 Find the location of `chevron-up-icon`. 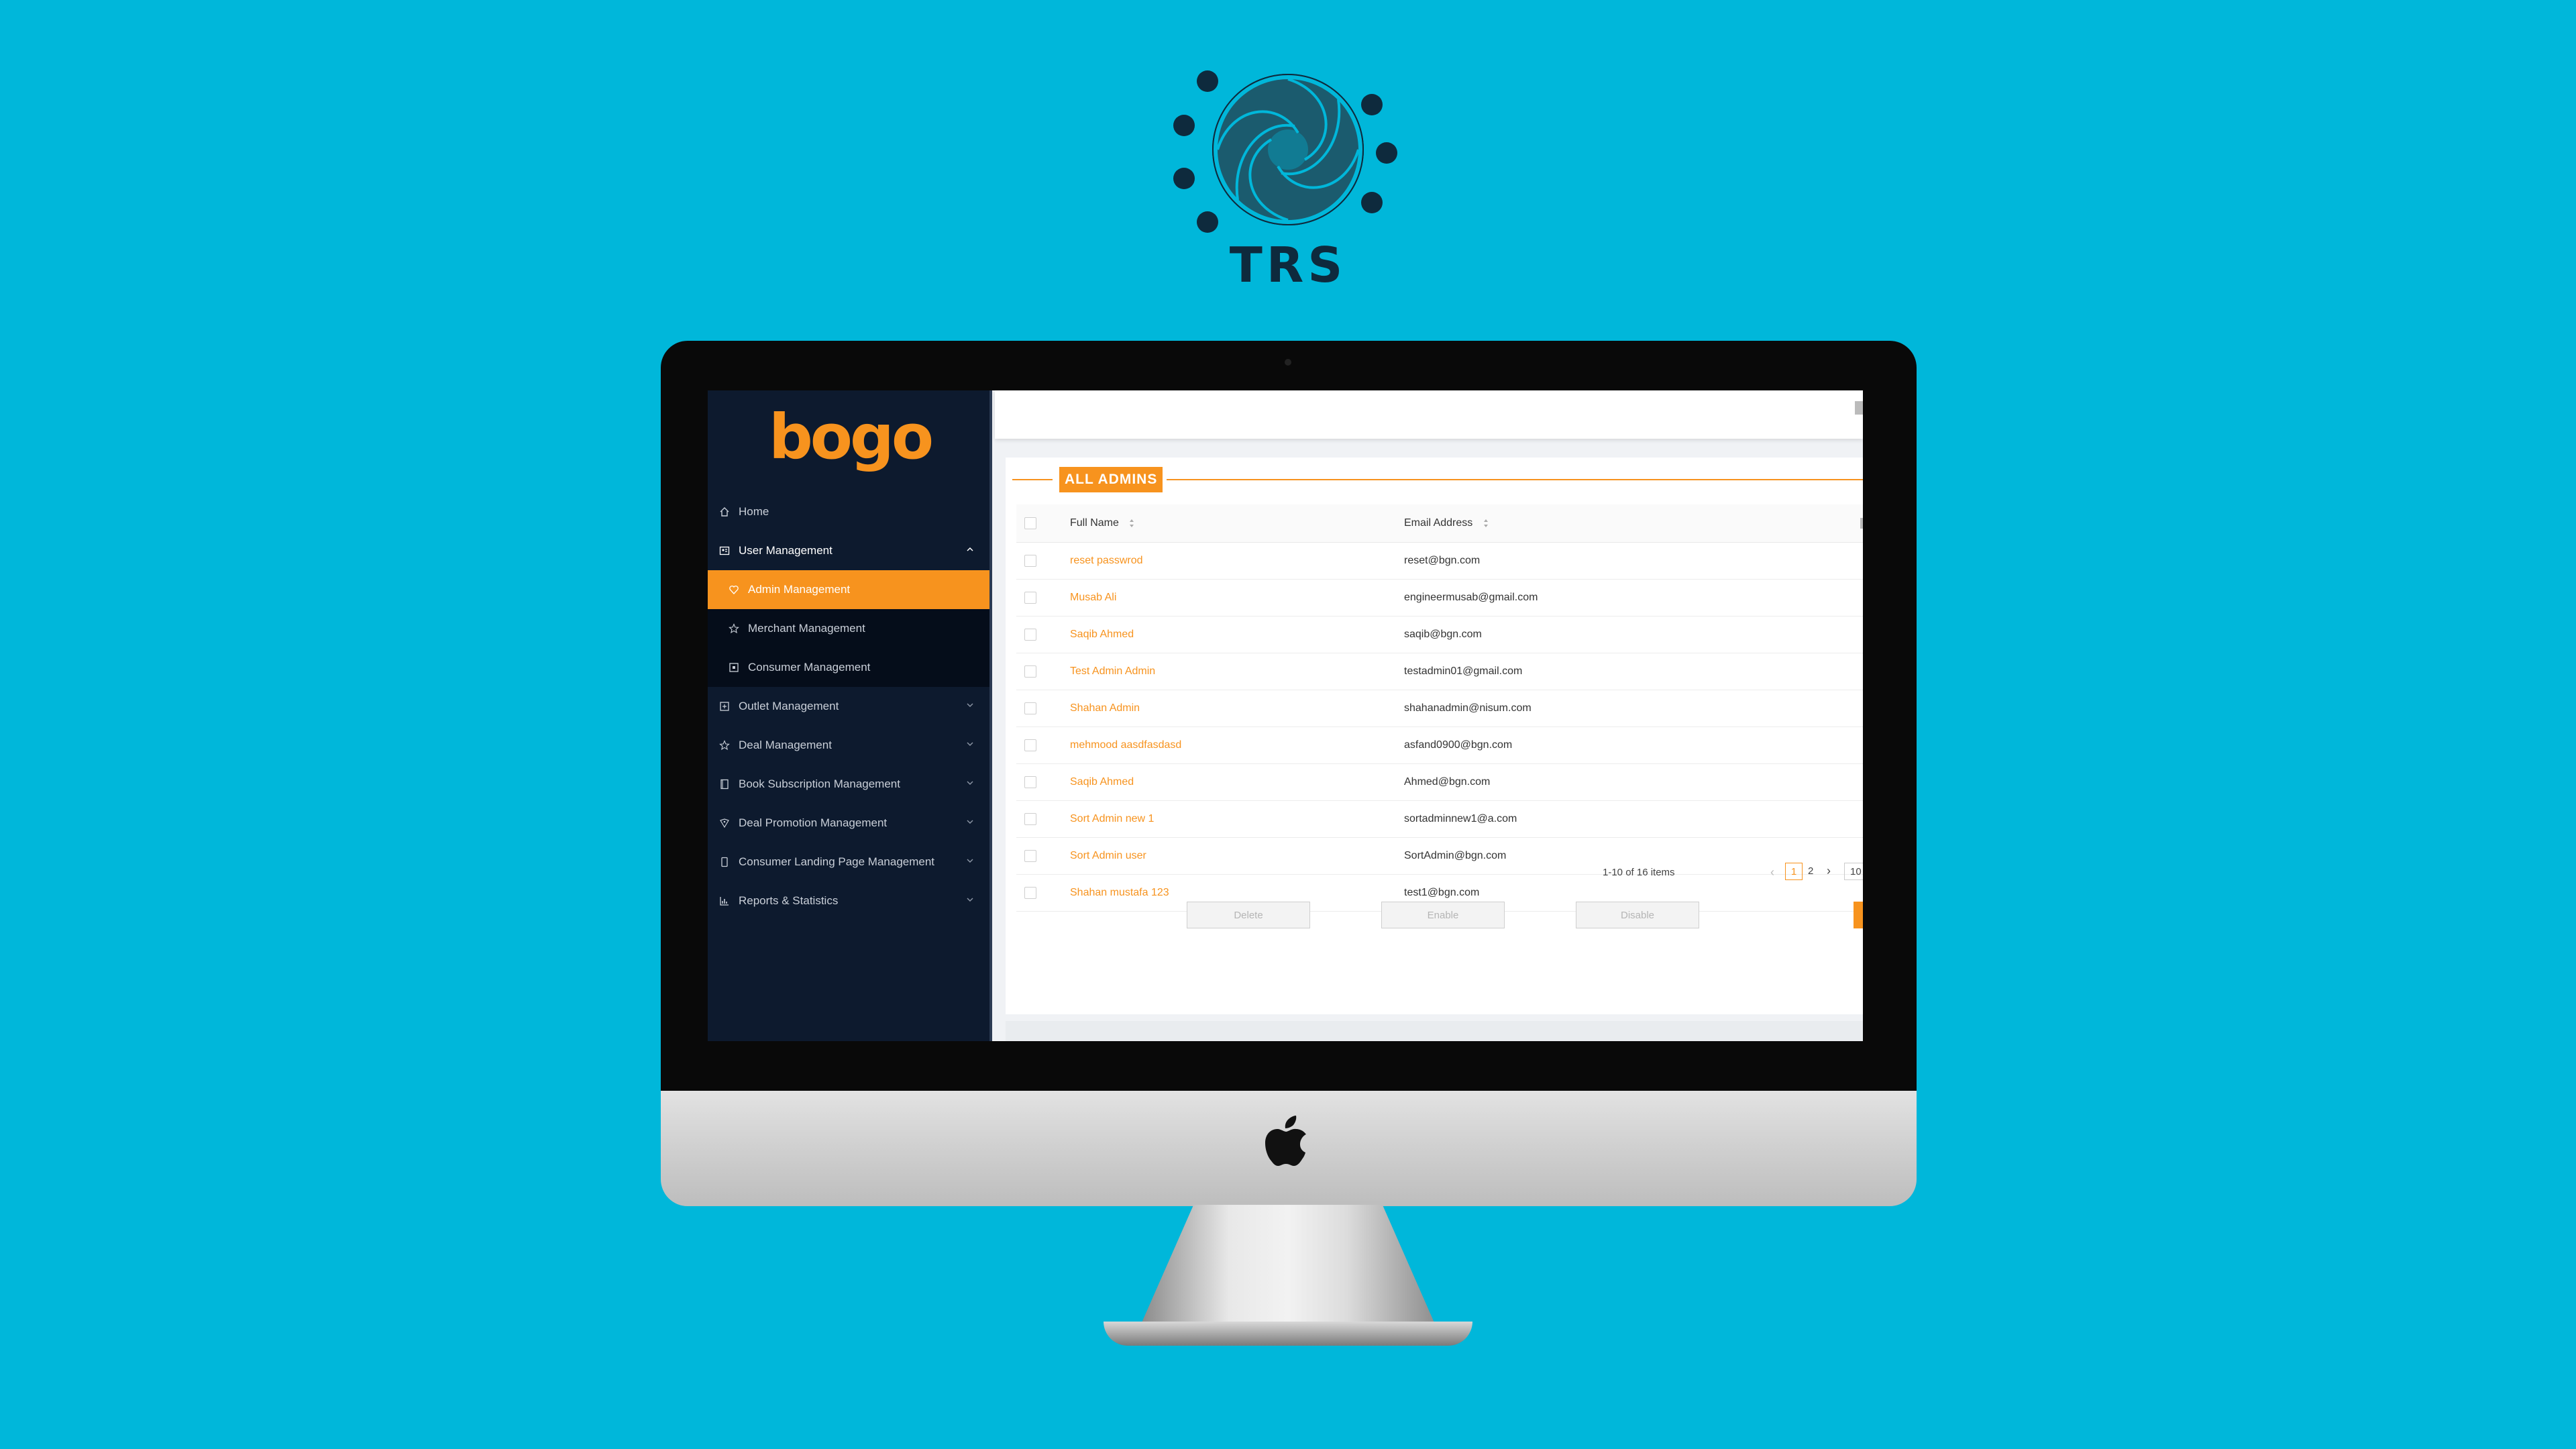

chevron-up-icon is located at coordinates (970, 549).